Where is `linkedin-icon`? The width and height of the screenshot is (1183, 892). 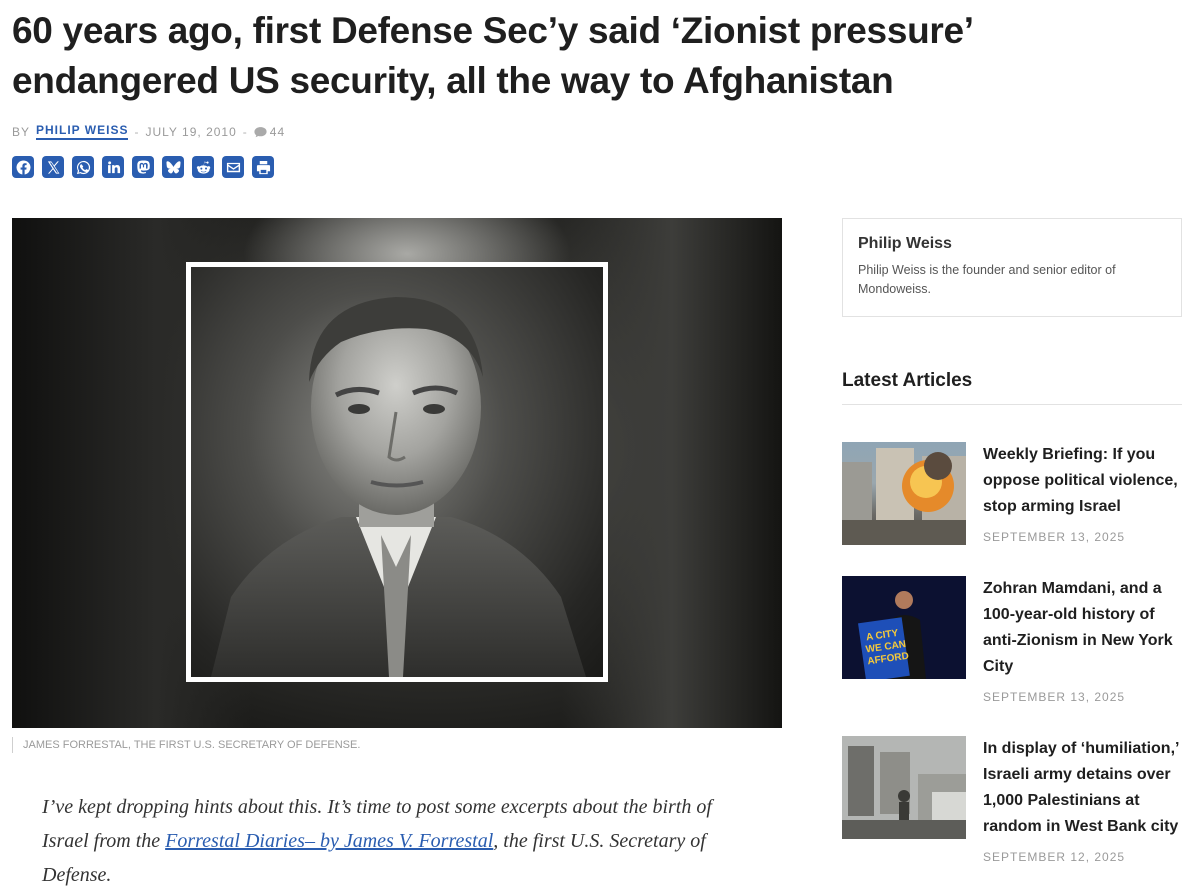
linkedin-icon is located at coordinates (113, 166).